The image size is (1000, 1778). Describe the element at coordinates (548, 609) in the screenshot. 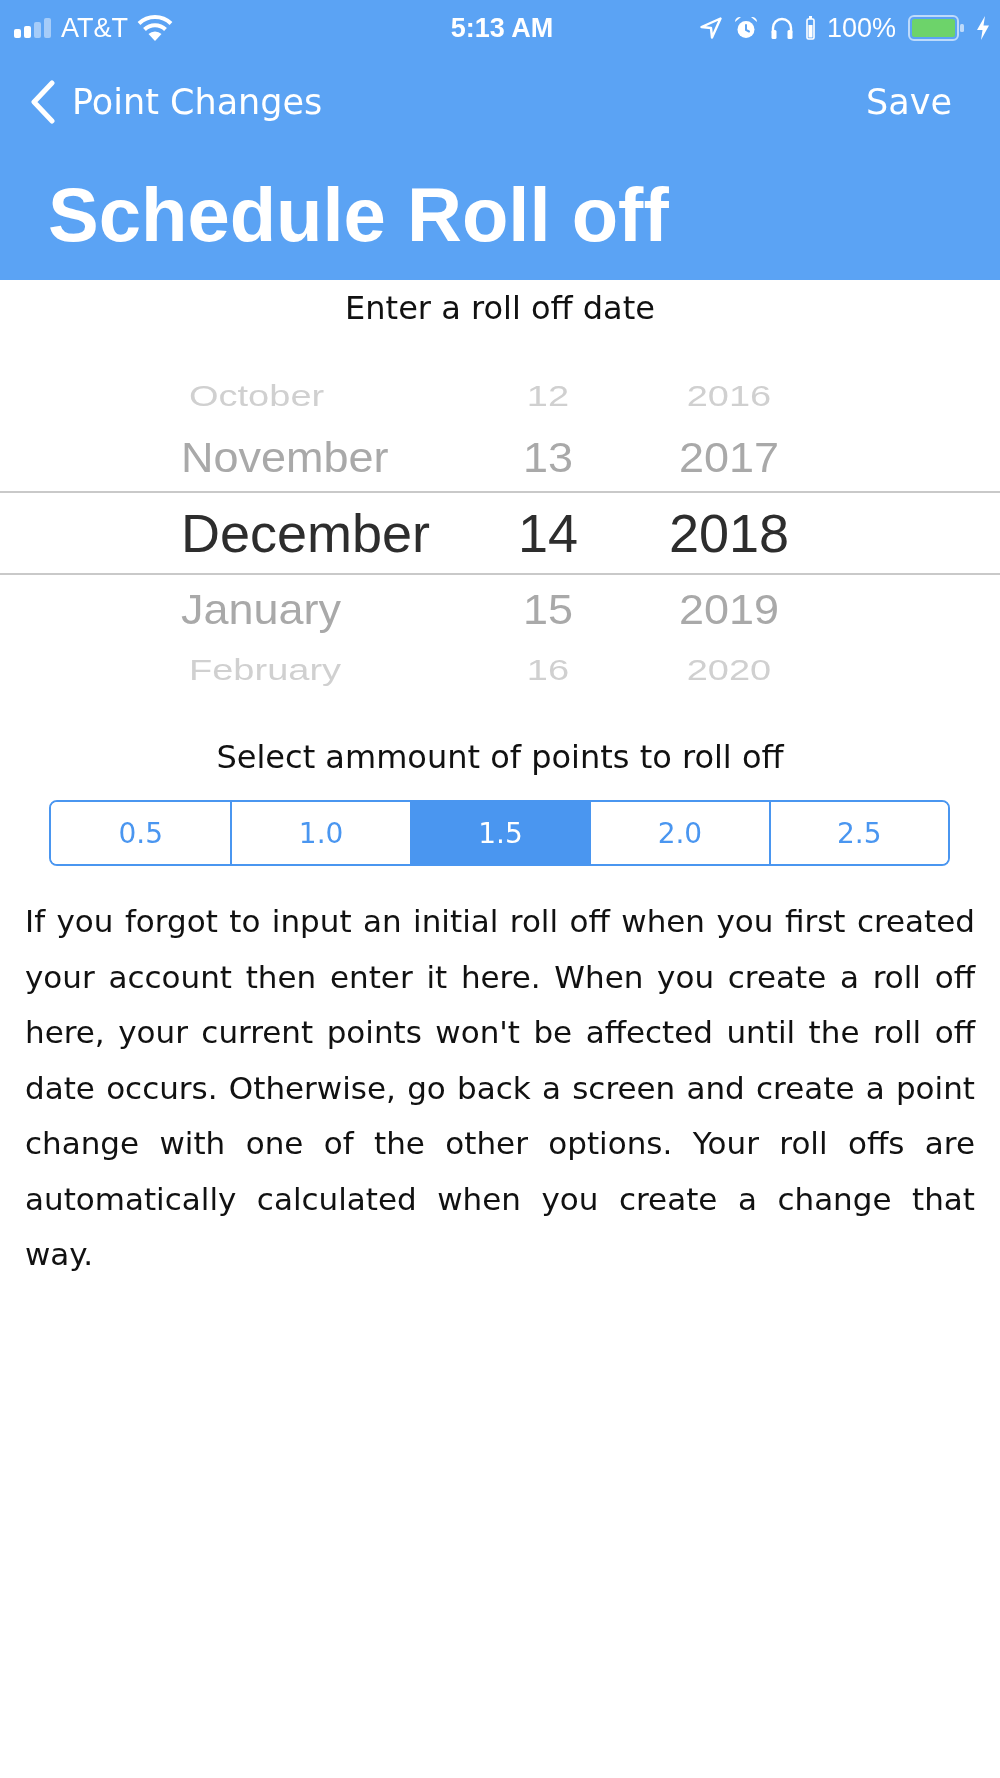

I see `day-option: 15` at that location.